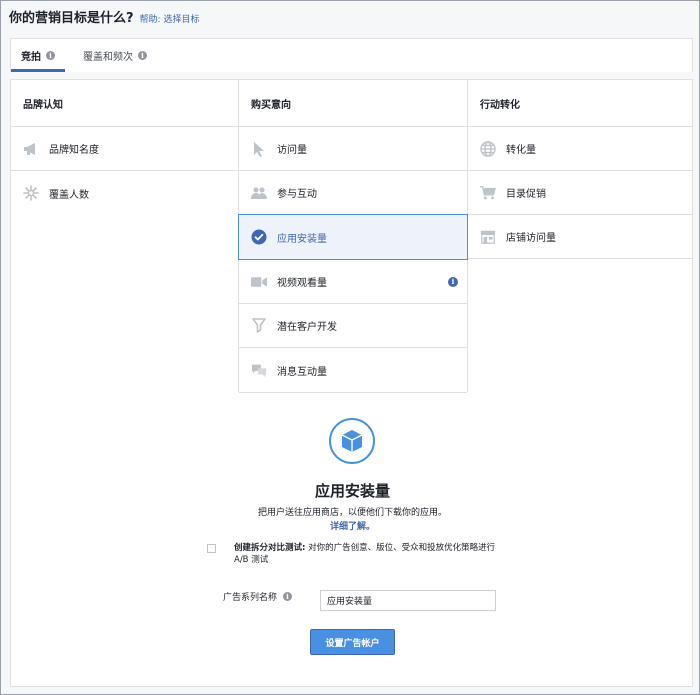 This screenshot has width=700, height=695. What do you see at coordinates (74, 150) in the screenshot?
I see `objective-label: 品牌知名度` at bounding box center [74, 150].